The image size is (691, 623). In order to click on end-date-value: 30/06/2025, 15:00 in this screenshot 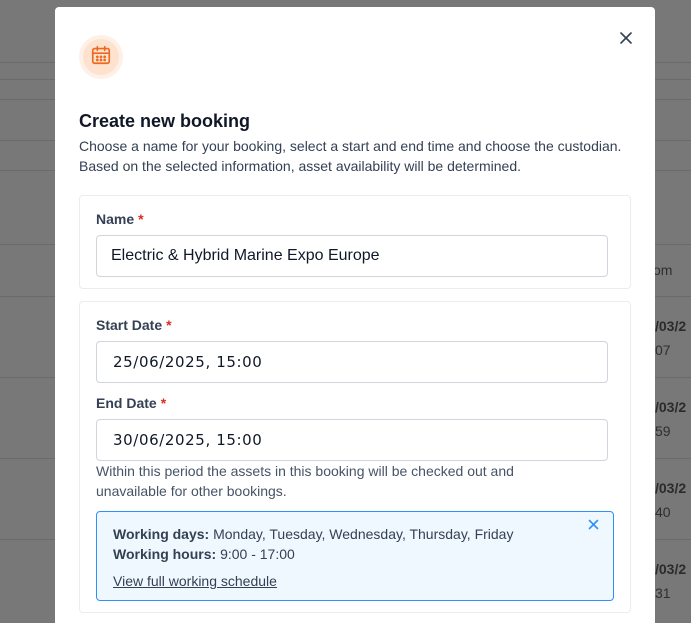, I will do `click(188, 440)`.